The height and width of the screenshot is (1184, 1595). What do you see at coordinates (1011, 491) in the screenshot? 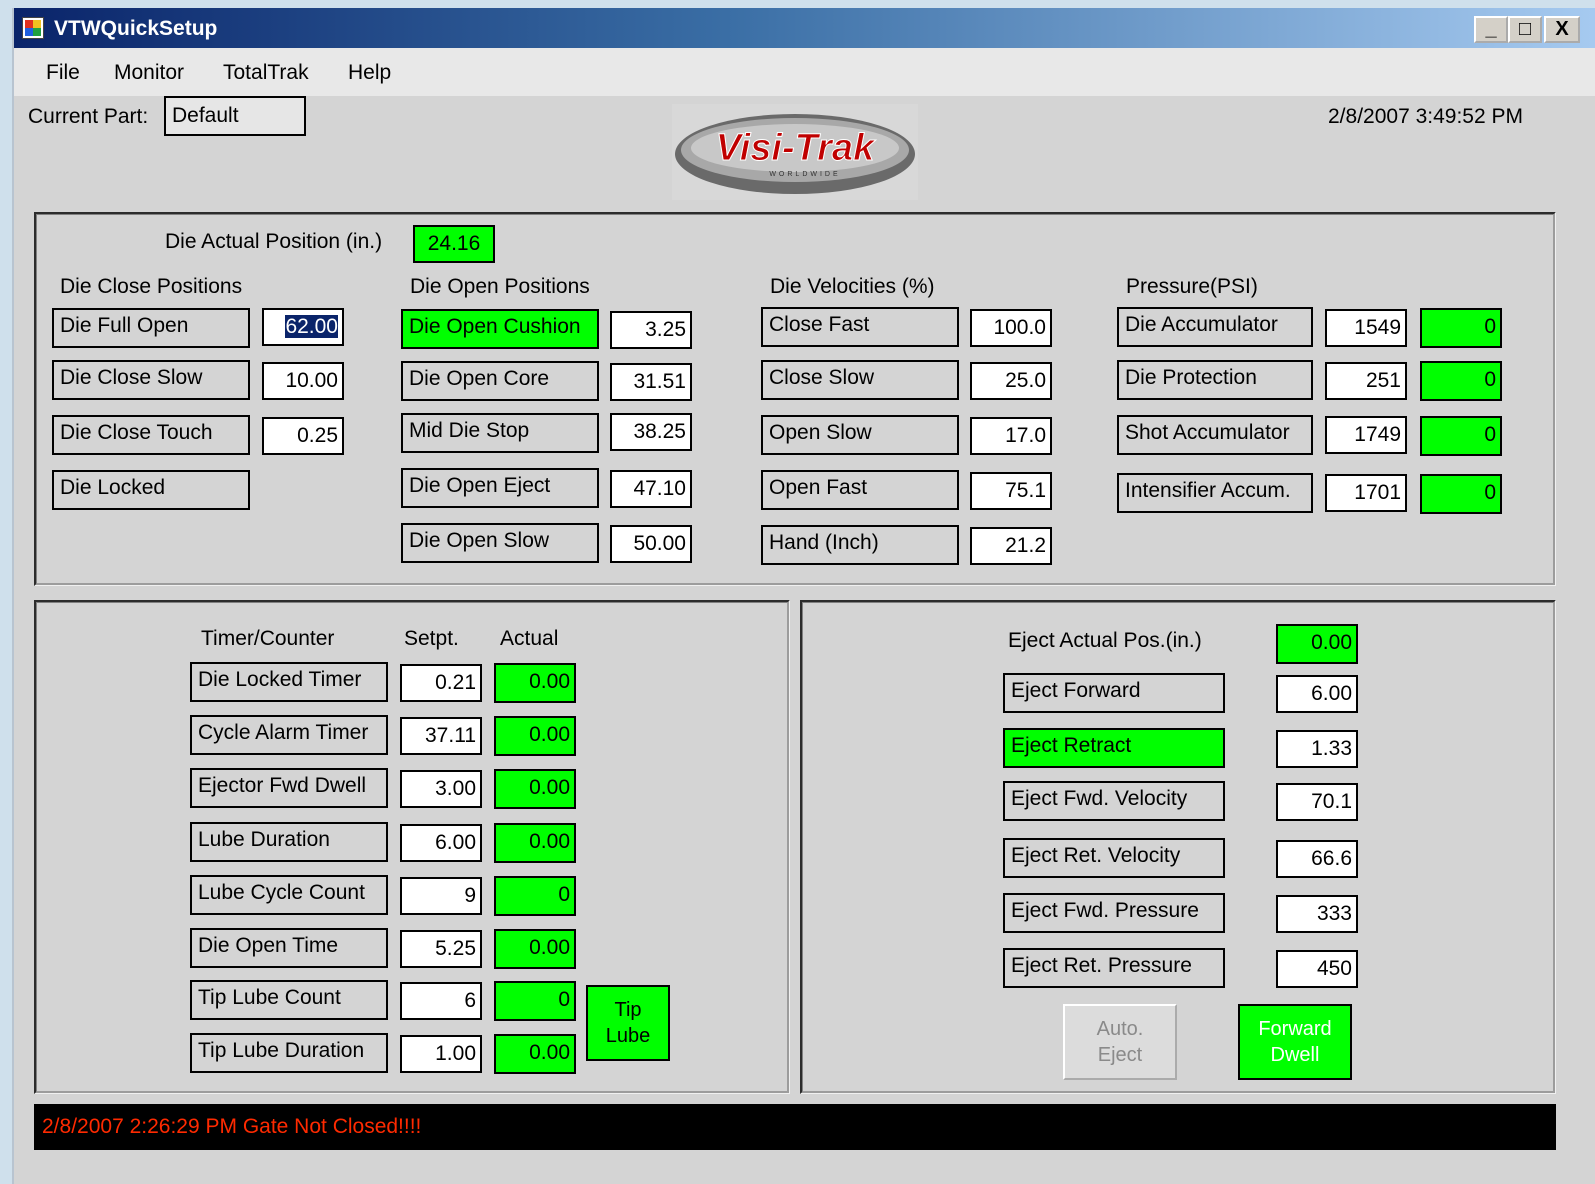
I see `open-fast-input: 75.1` at bounding box center [1011, 491].